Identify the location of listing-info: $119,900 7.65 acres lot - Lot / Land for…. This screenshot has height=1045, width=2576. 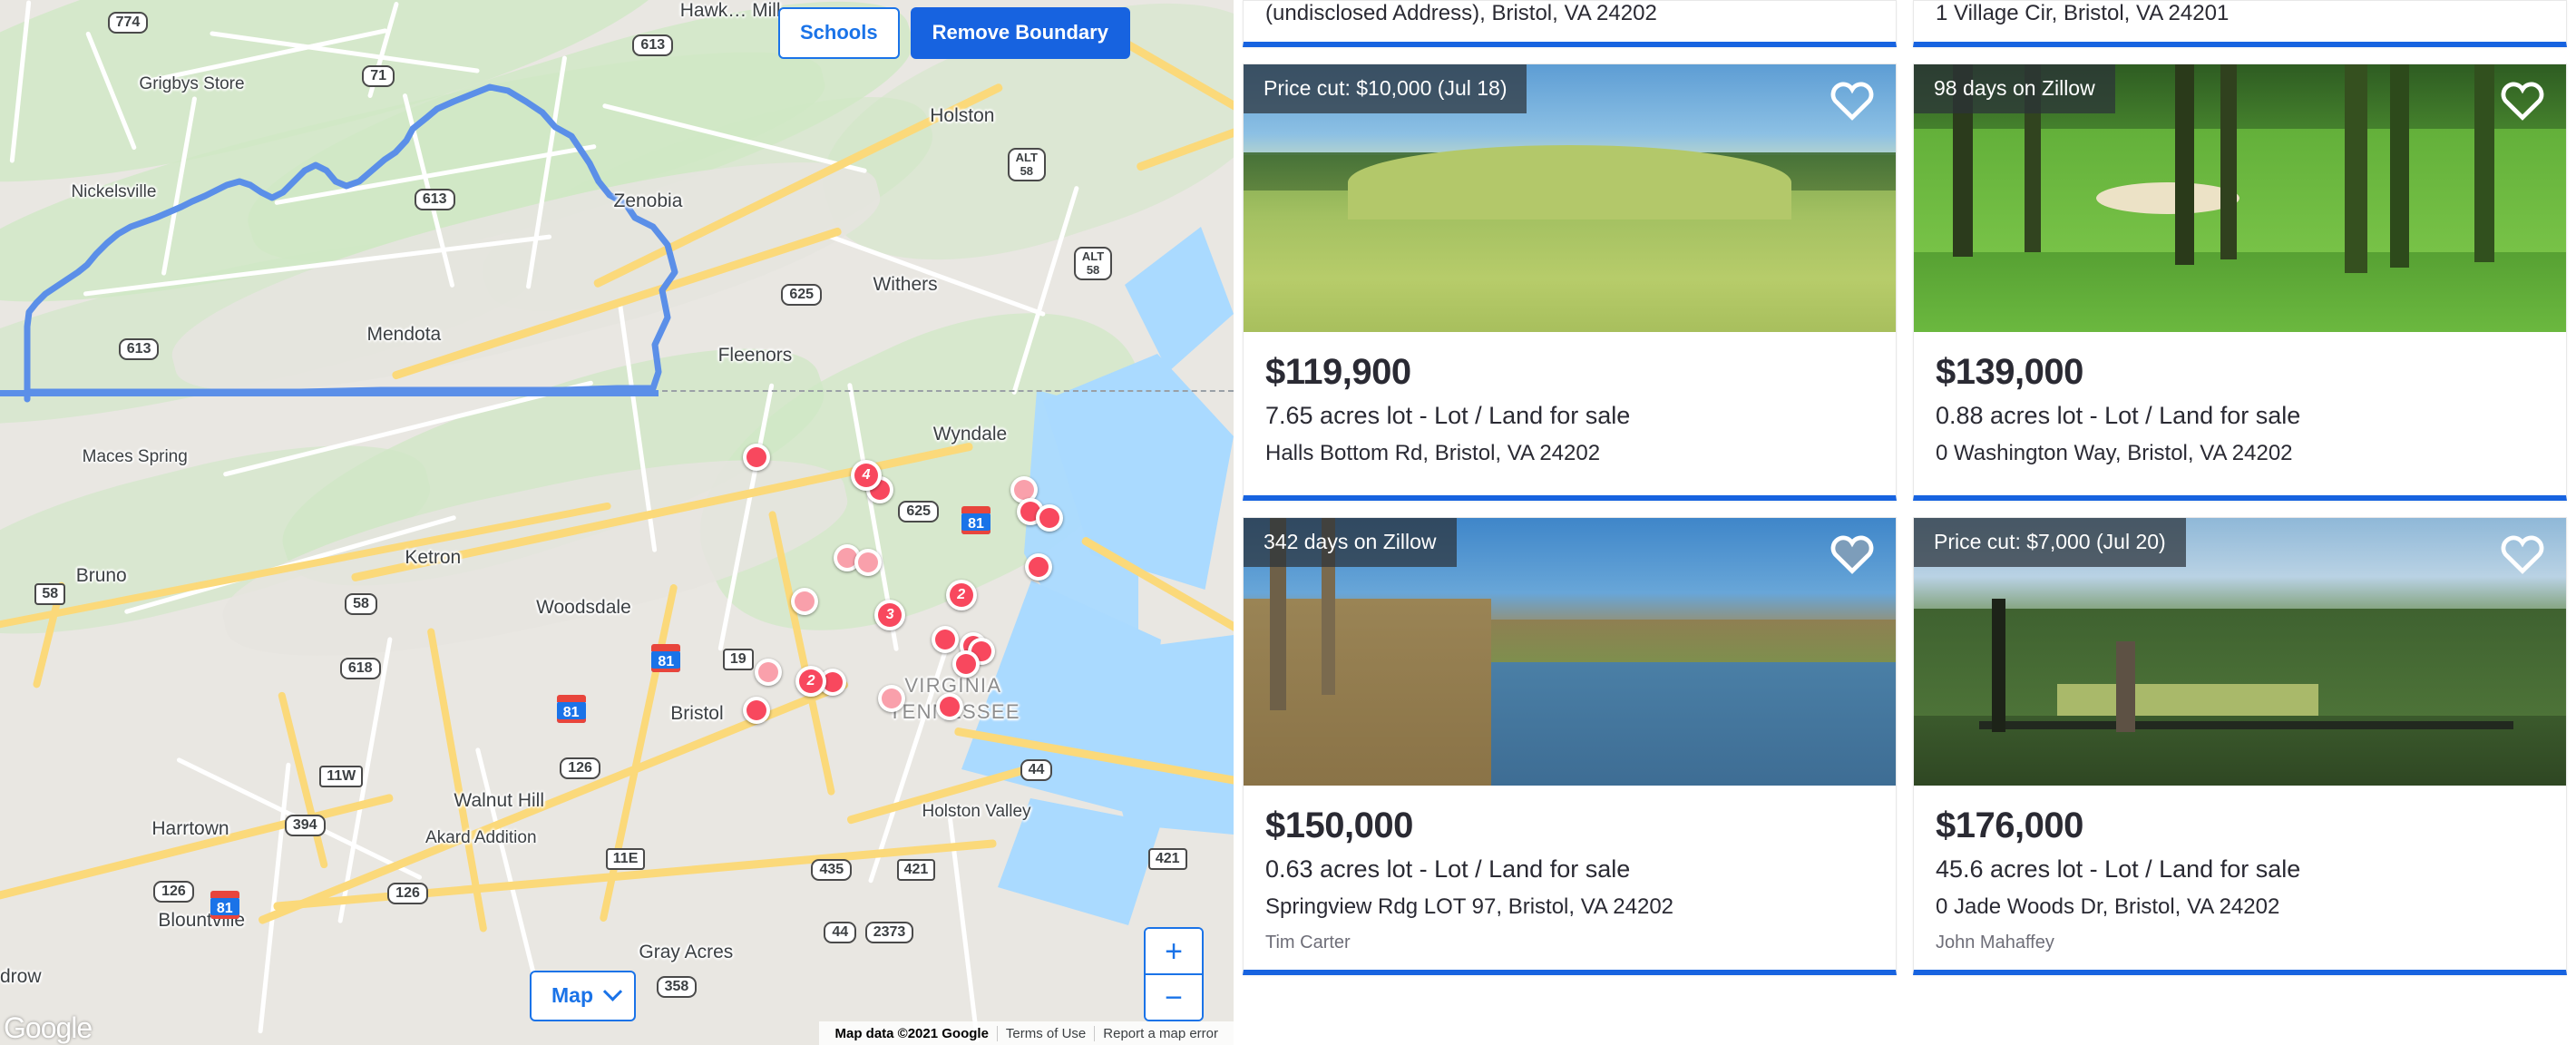
(1570, 413).